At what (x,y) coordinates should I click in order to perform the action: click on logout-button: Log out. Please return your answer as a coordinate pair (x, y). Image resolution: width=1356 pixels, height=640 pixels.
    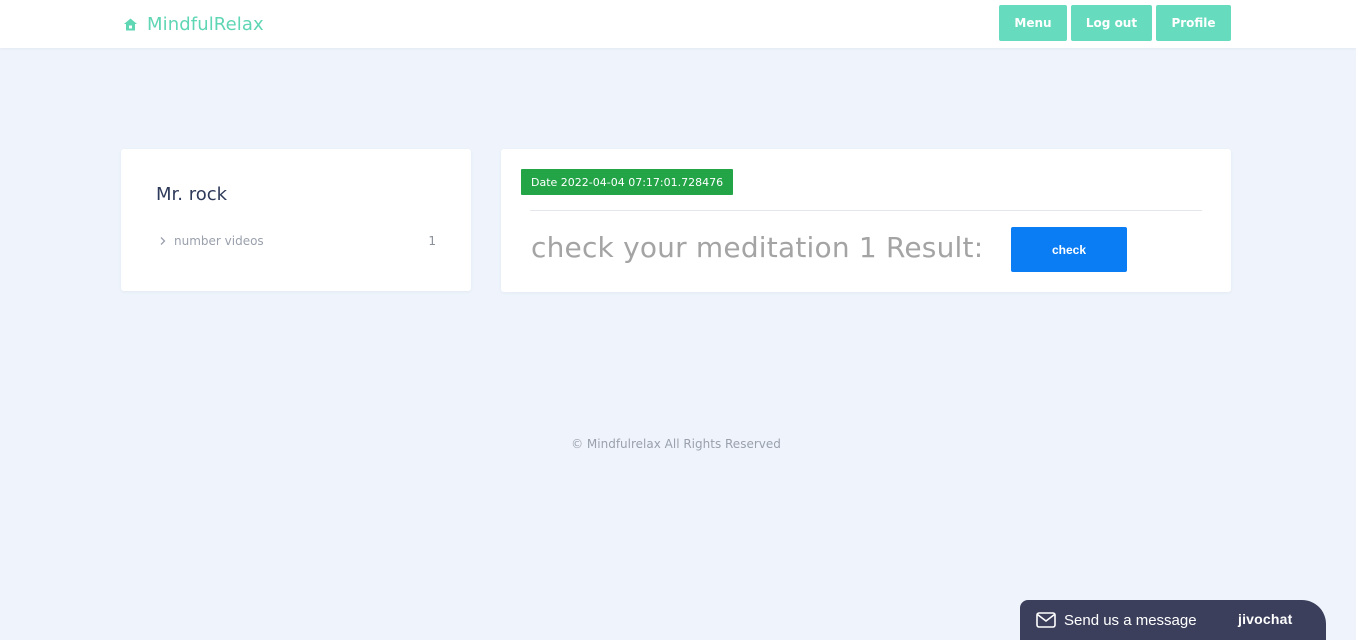
    Looking at the image, I should click on (1111, 23).